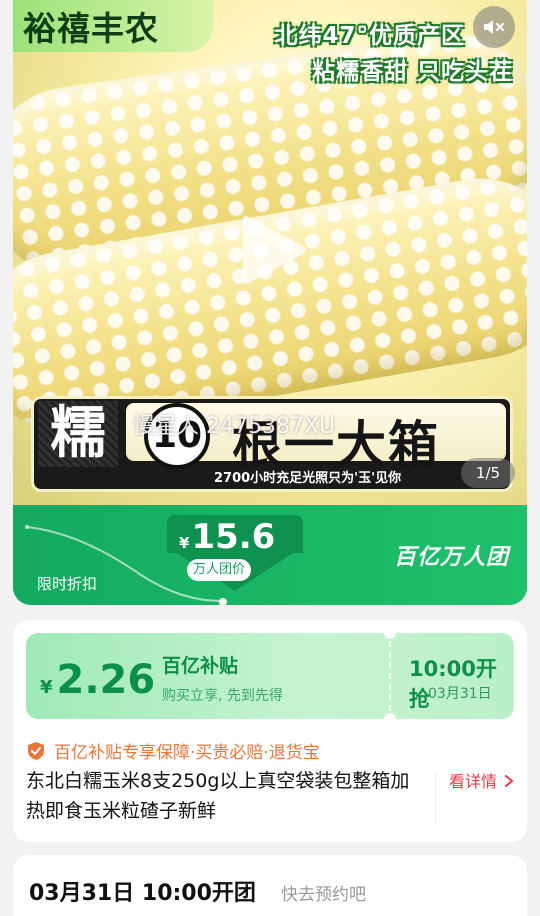 The image size is (540, 916). I want to click on group-price: ¥15.6, so click(227, 537).